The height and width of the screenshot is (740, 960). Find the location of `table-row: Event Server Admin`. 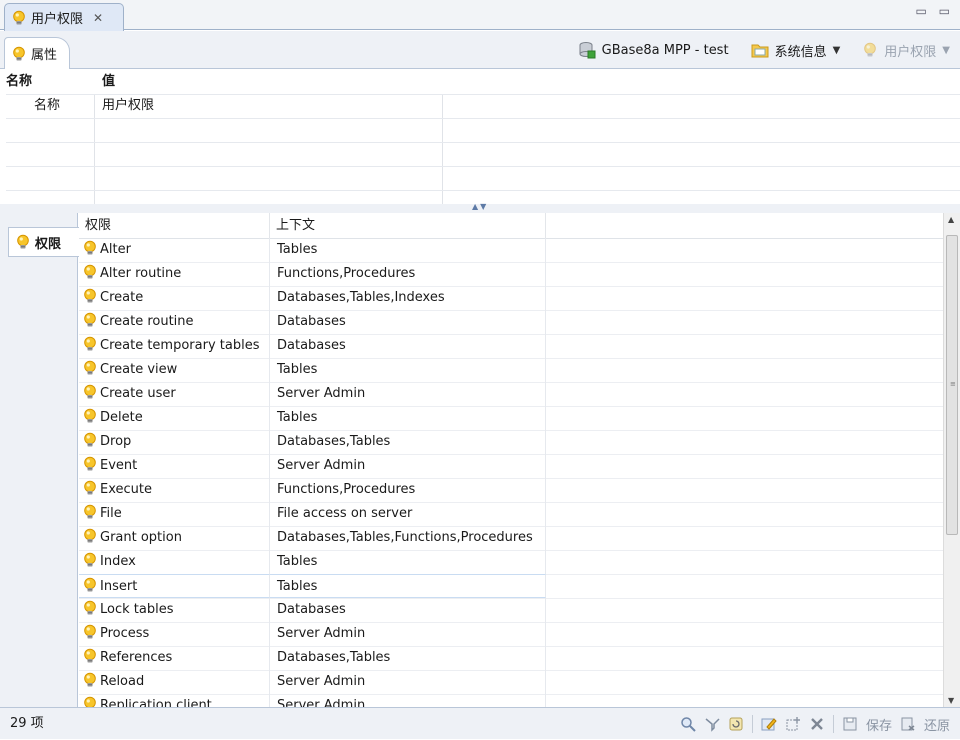

table-row: Event Server Admin is located at coordinates (511, 466).